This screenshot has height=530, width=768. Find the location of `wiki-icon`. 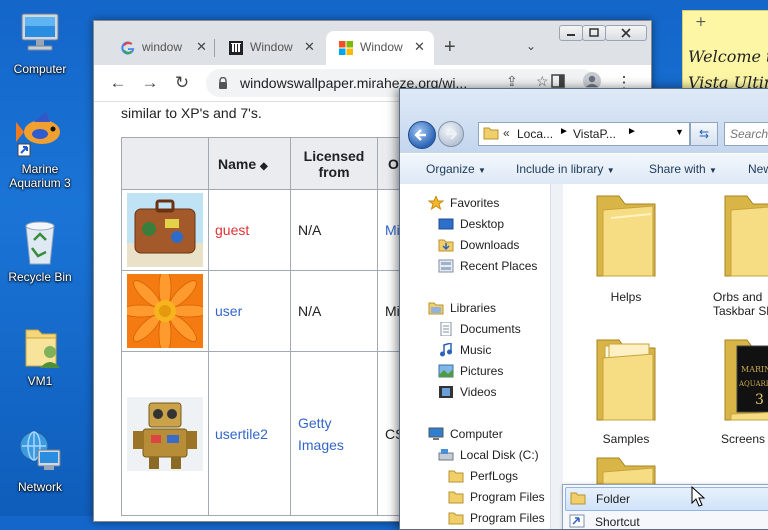

wiki-icon is located at coordinates (236, 48).